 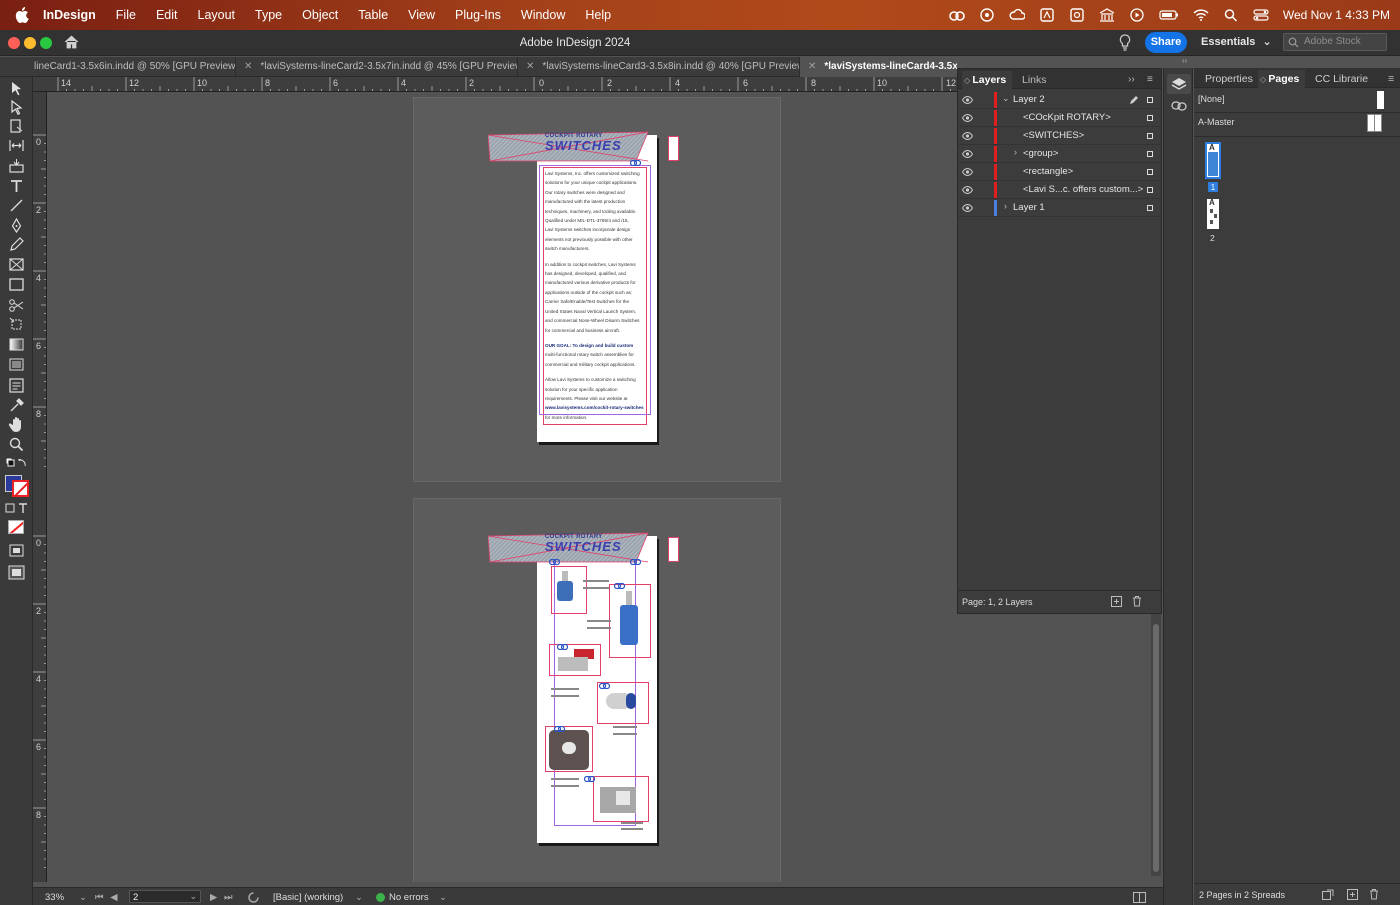 I want to click on menu-help: Help, so click(x=598, y=15).